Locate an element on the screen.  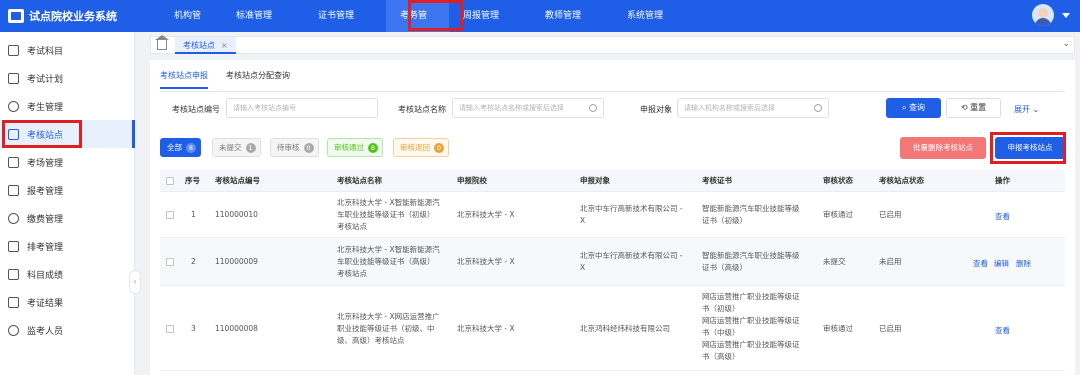
cell-audit-status: 未提交 is located at coordinates (834, 261).